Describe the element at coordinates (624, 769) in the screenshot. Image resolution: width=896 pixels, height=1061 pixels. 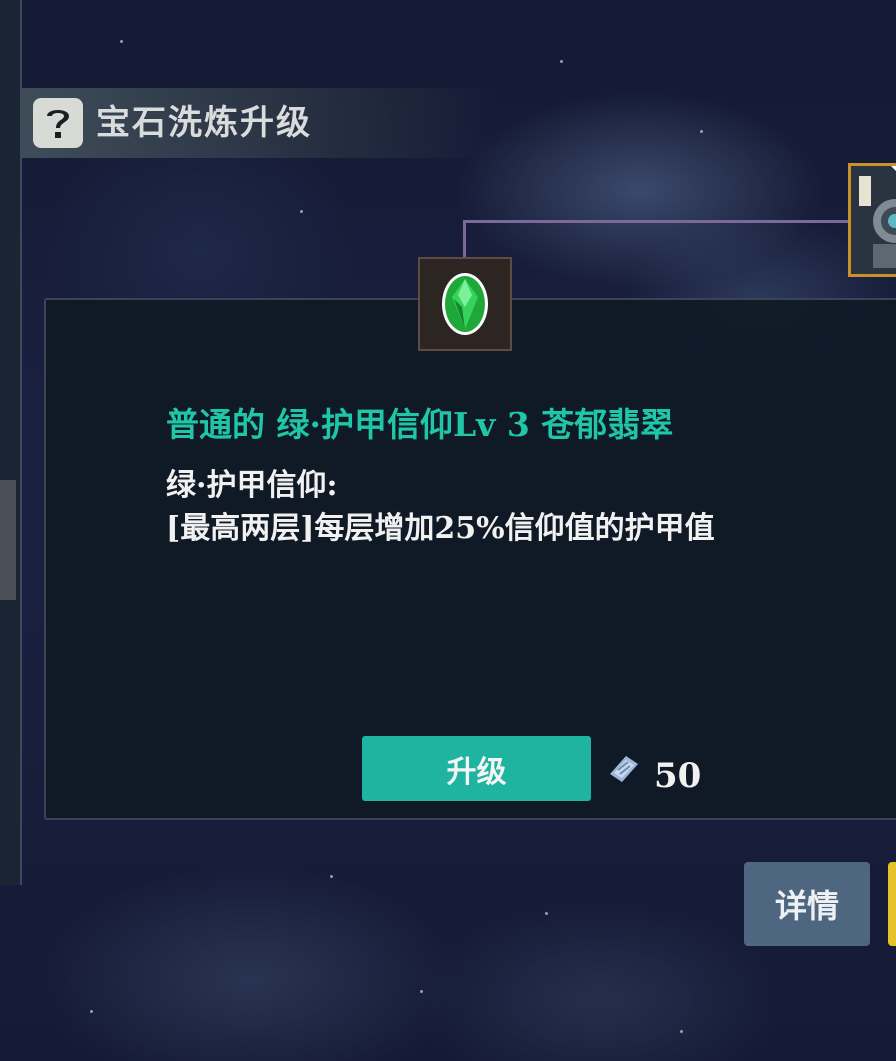
I see `crystal-material-icon` at that location.